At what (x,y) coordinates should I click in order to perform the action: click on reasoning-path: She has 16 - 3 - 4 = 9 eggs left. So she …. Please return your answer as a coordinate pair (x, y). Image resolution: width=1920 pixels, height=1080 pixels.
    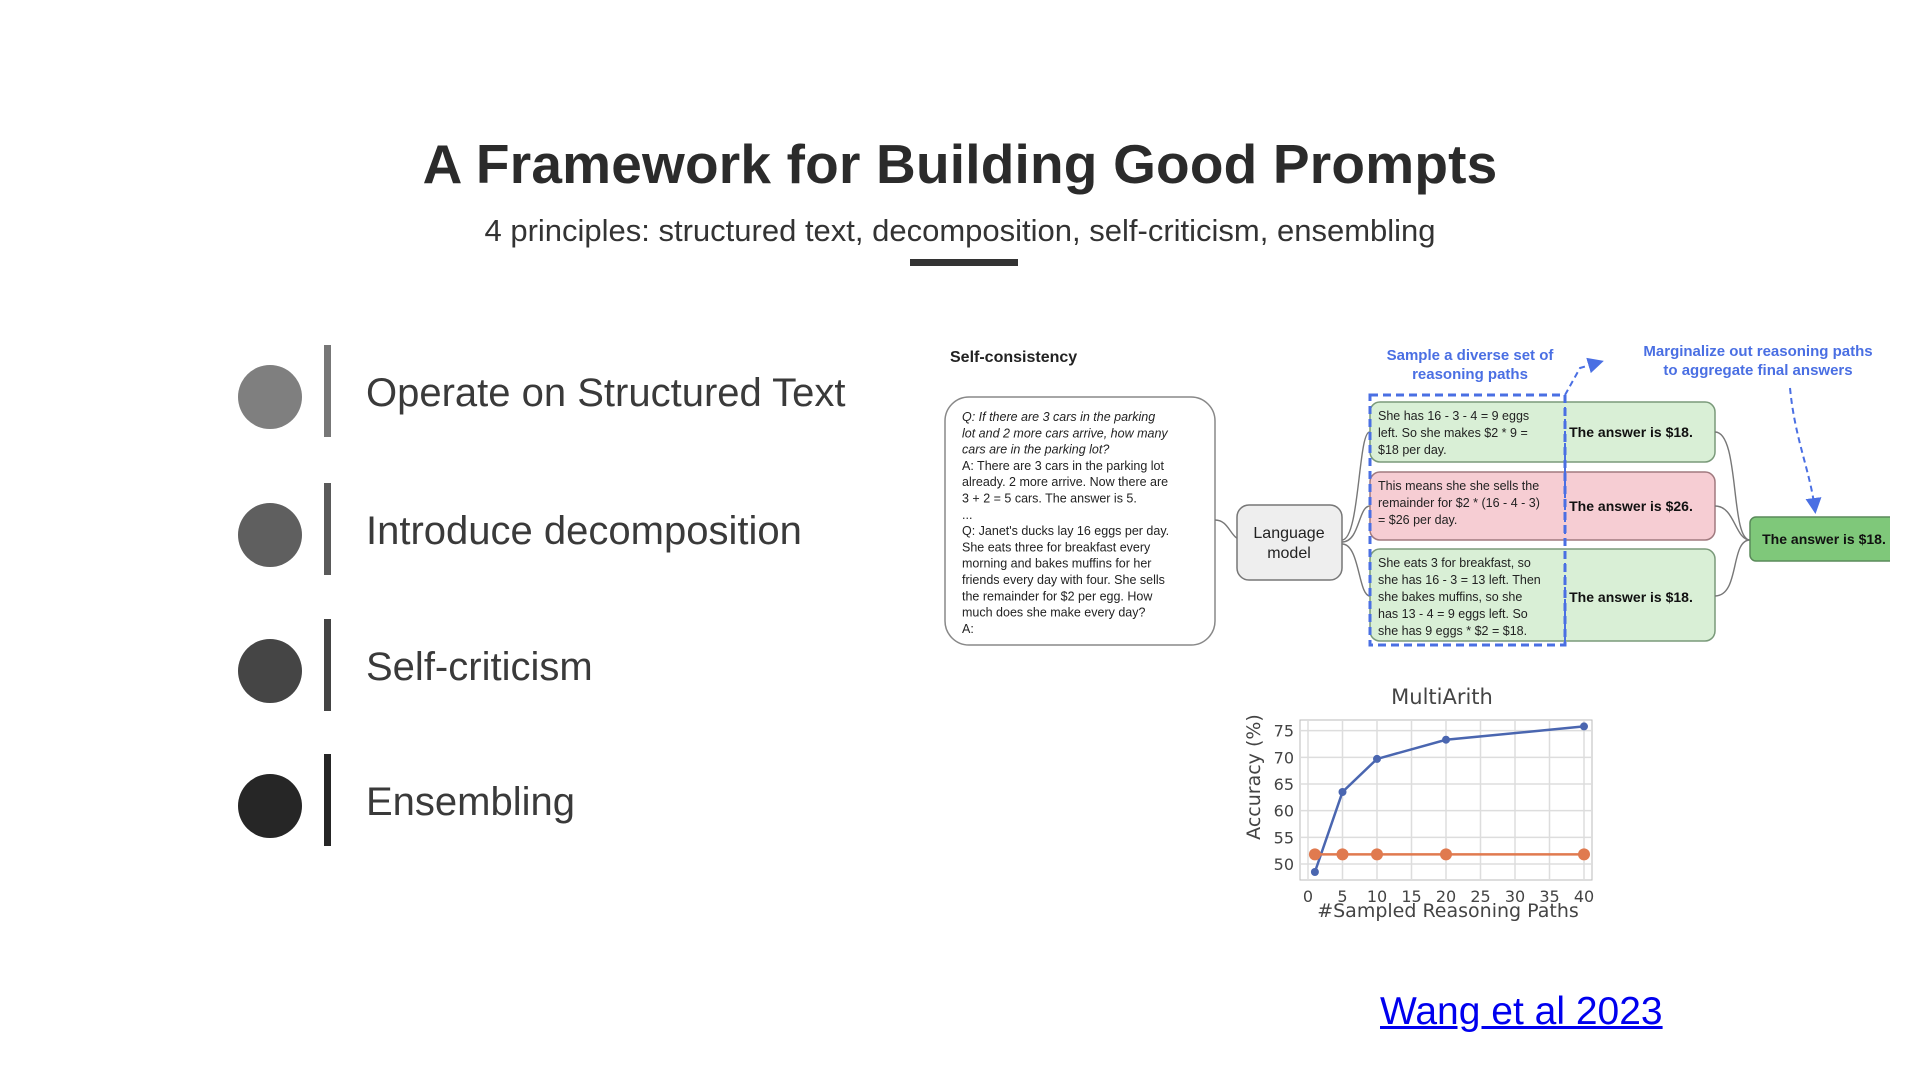
    Looking at the image, I should click on (1542, 432).